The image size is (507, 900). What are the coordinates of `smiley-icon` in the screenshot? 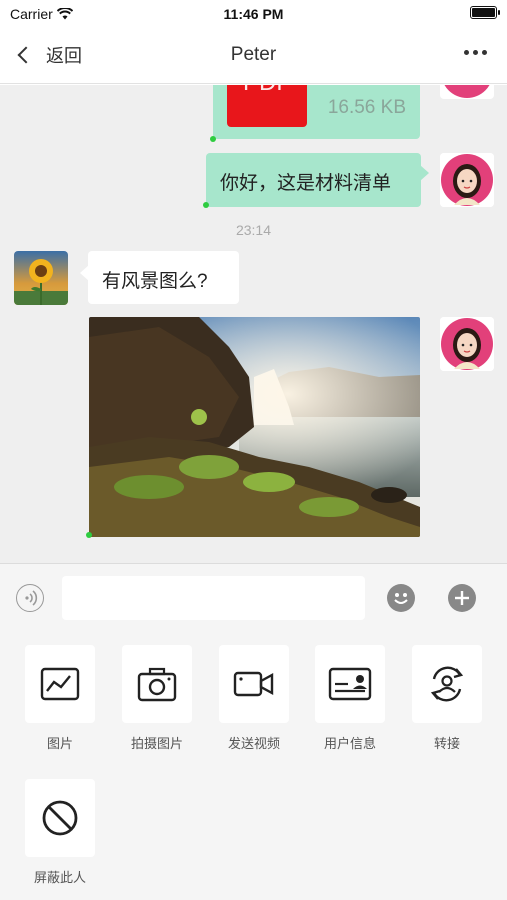 It's located at (401, 598).